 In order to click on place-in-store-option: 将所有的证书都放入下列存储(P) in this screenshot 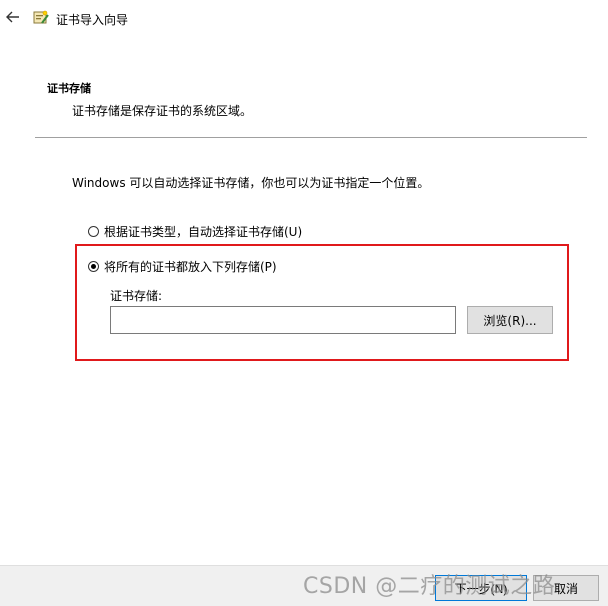, I will do `click(182, 266)`.